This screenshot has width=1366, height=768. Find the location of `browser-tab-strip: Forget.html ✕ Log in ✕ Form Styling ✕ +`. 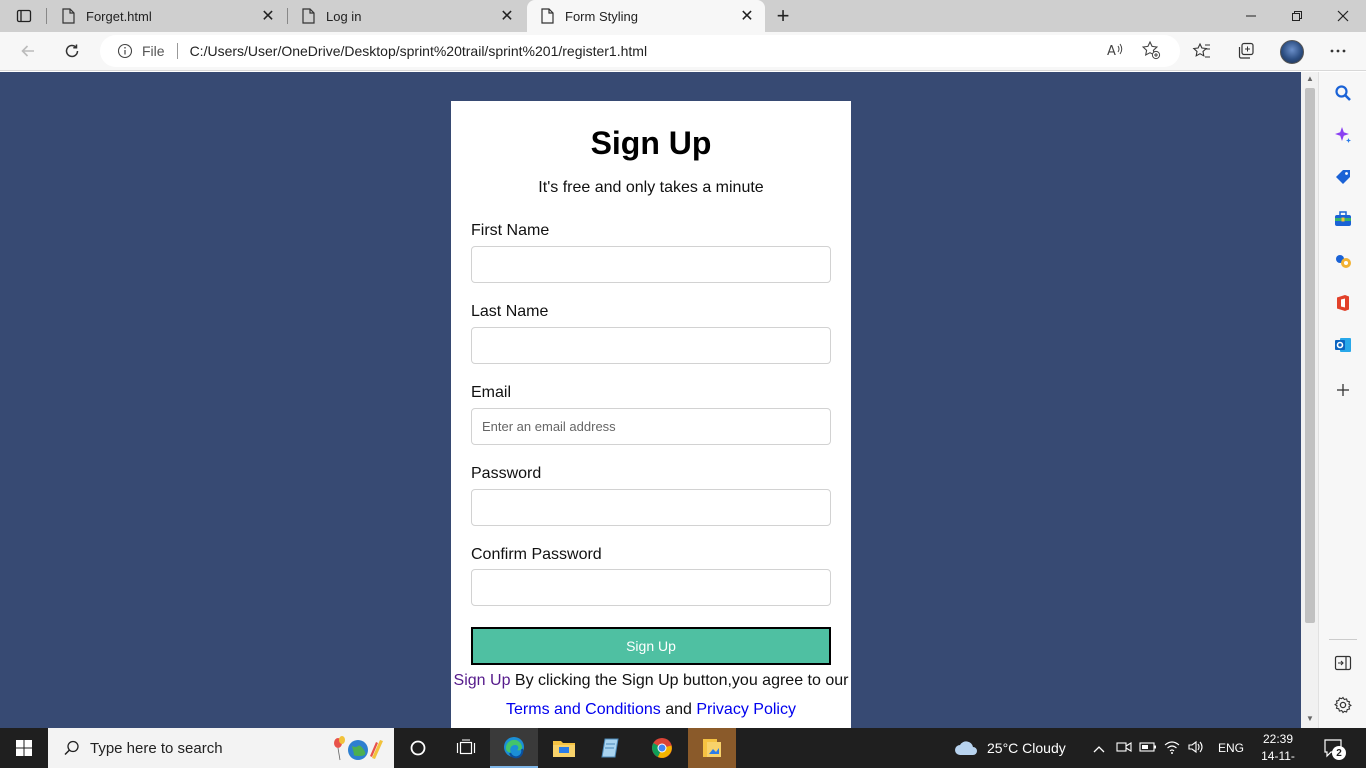

browser-tab-strip: Forget.html ✕ Log in ✕ Form Styling ✕ + is located at coordinates (683, 16).